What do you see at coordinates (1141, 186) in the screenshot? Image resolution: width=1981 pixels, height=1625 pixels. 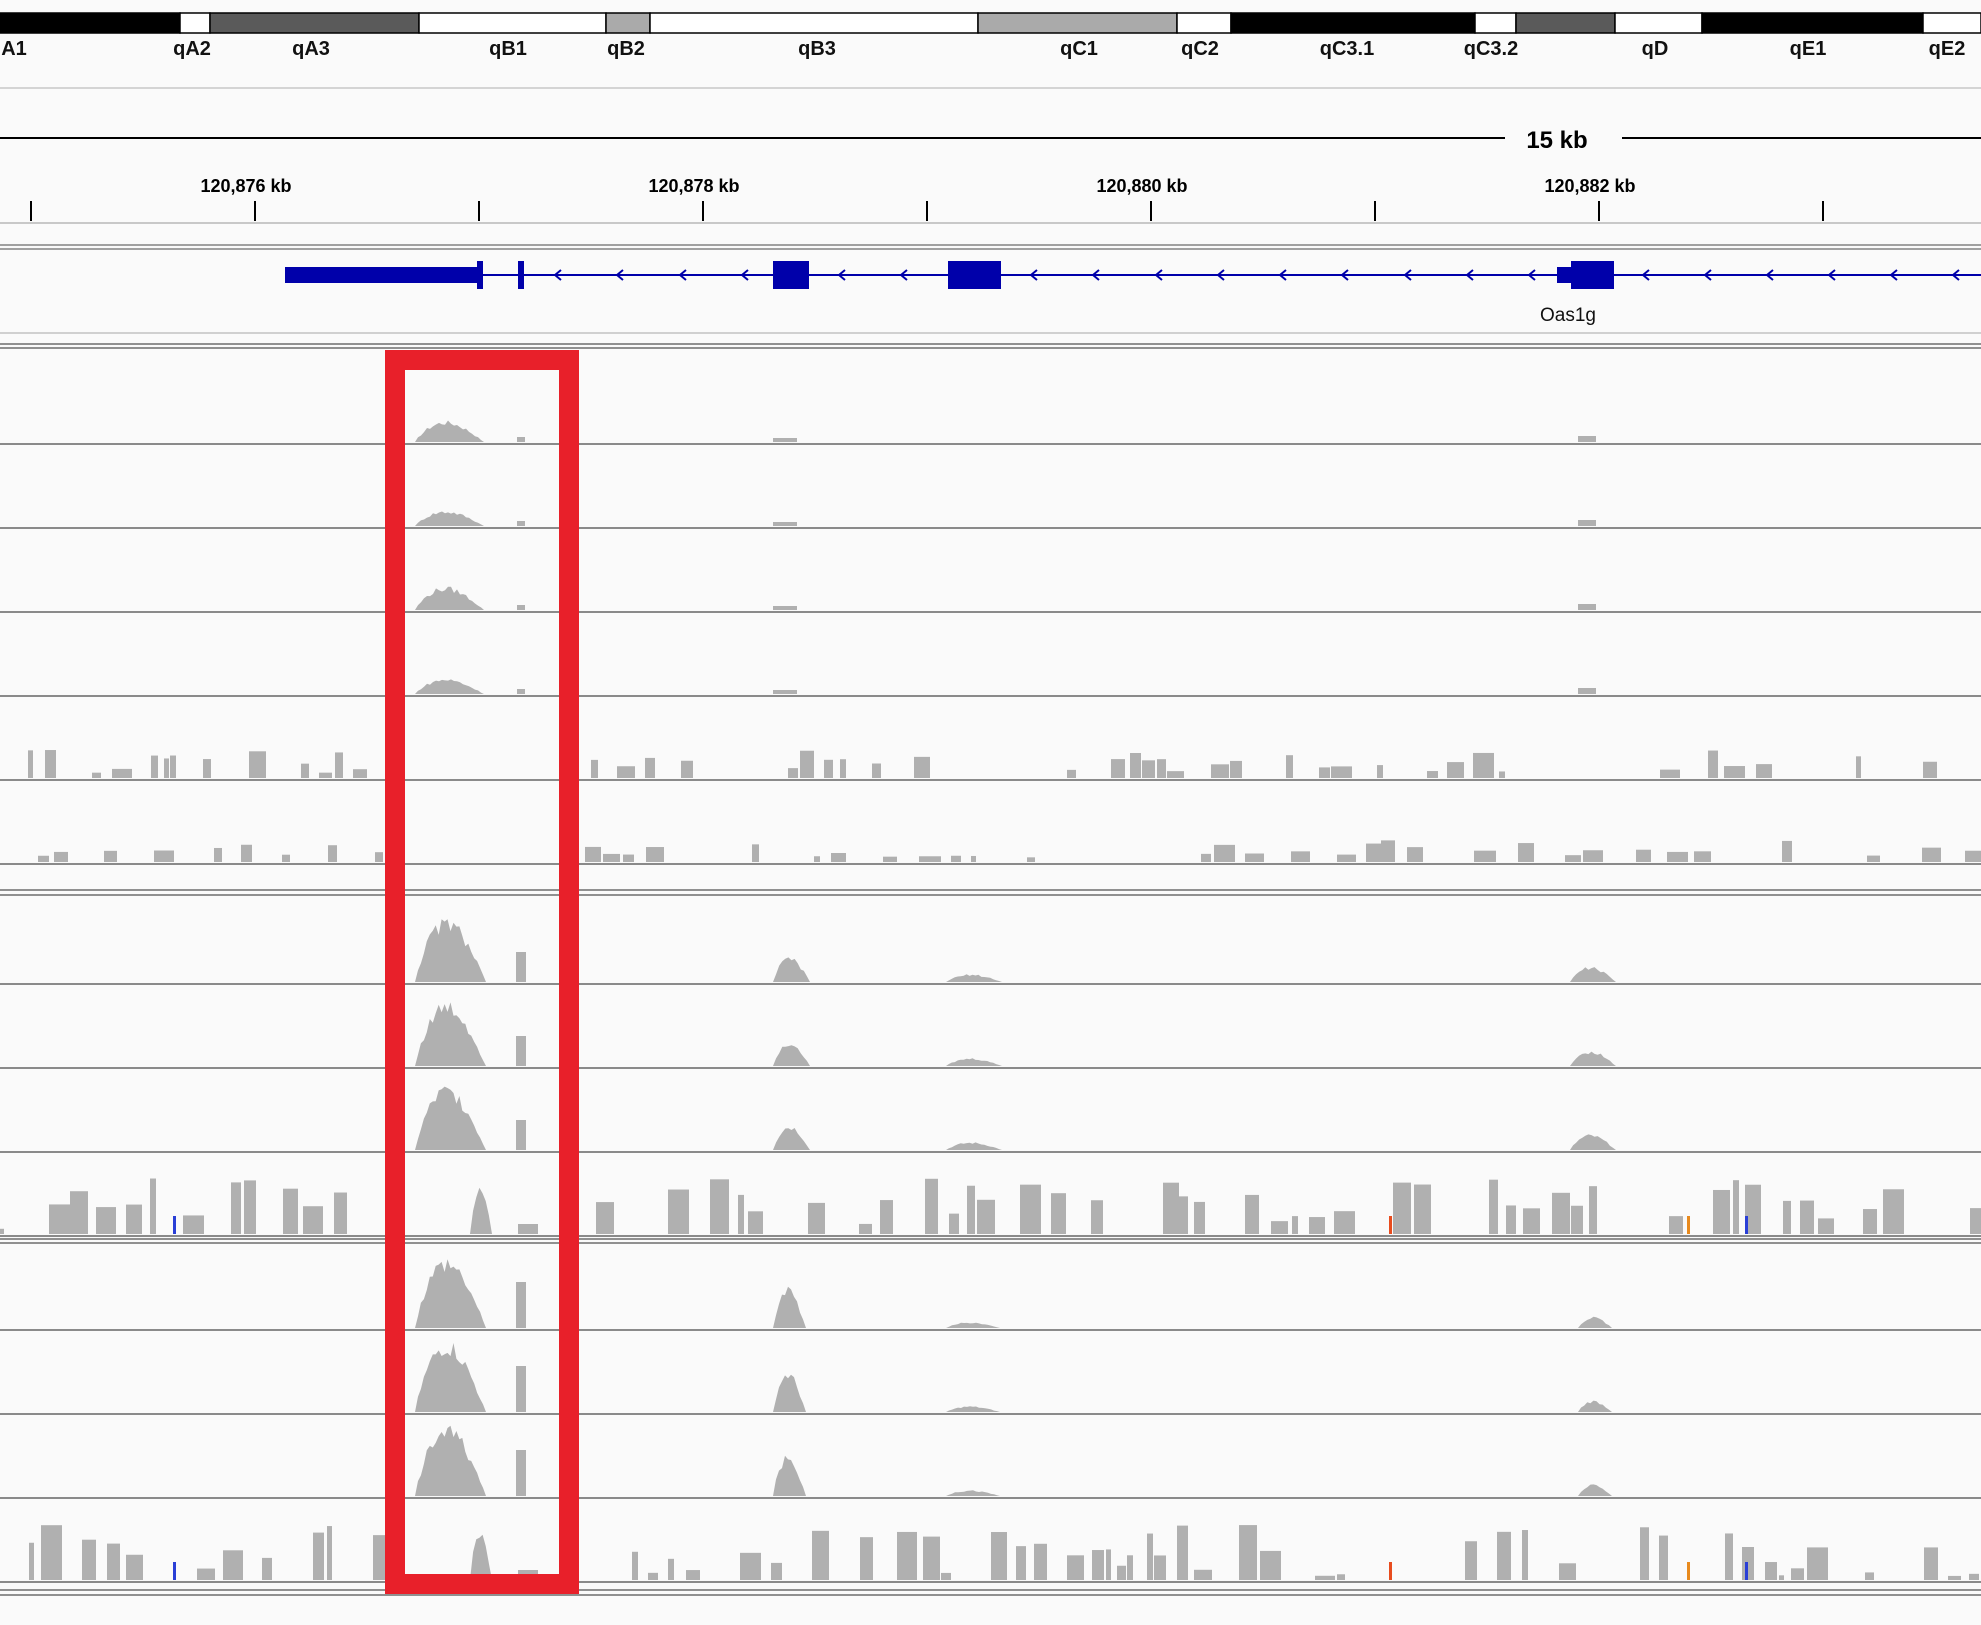 I see `tick-label-120880: 120,880 kb` at bounding box center [1141, 186].